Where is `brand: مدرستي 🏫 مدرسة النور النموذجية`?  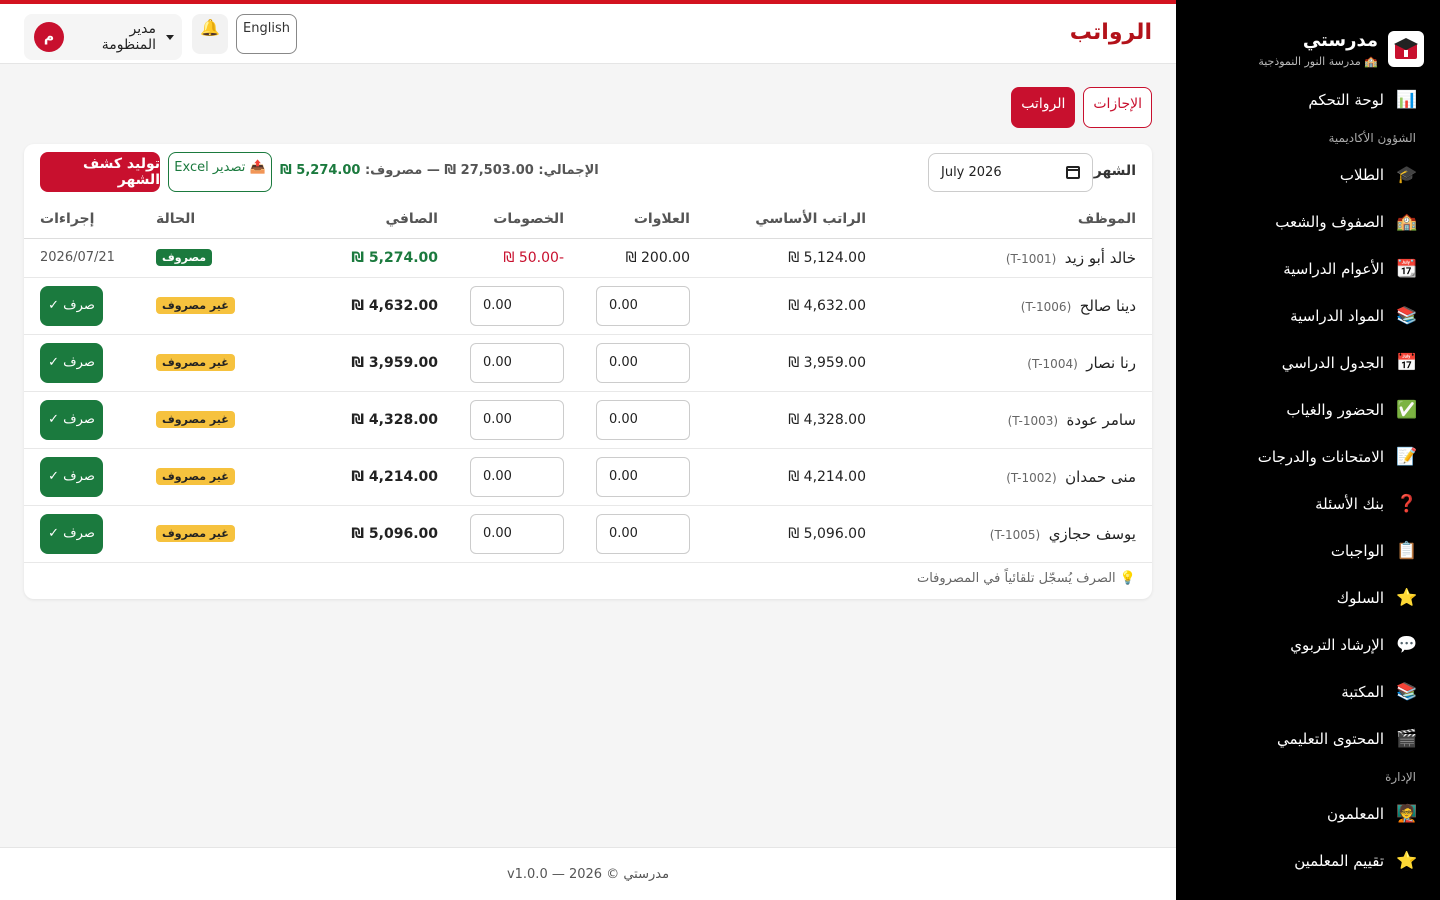
brand: مدرستي 🏫 مدرسة النور النموذجية is located at coordinates (1308, 38).